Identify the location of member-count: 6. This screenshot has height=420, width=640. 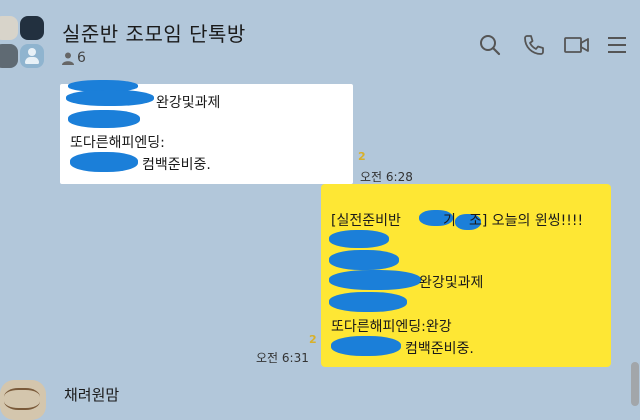
(74, 58).